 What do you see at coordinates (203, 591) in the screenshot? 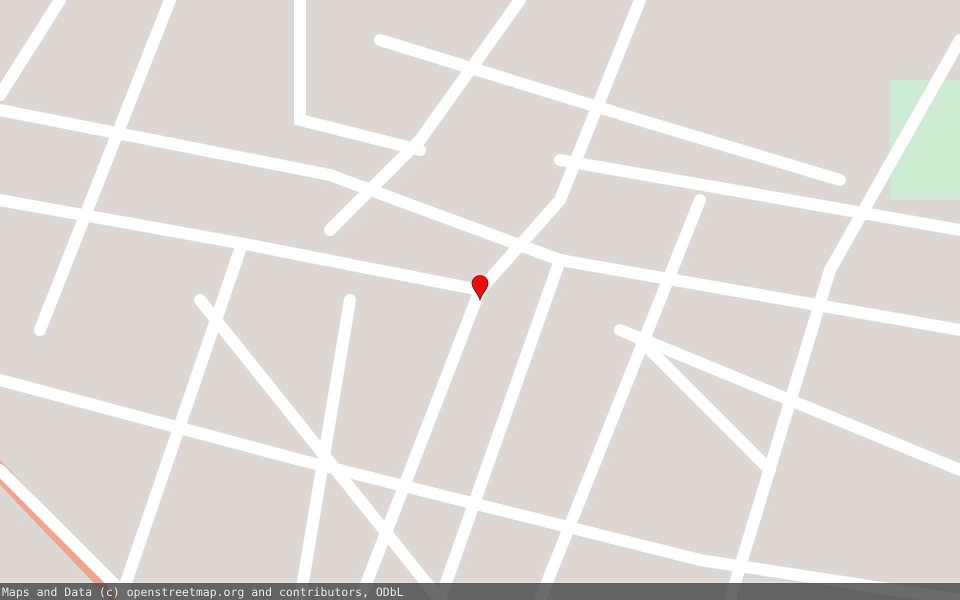
I see `attribution-text: Maps and Data (c) openstreetmap.org and contributors, ODbL` at bounding box center [203, 591].